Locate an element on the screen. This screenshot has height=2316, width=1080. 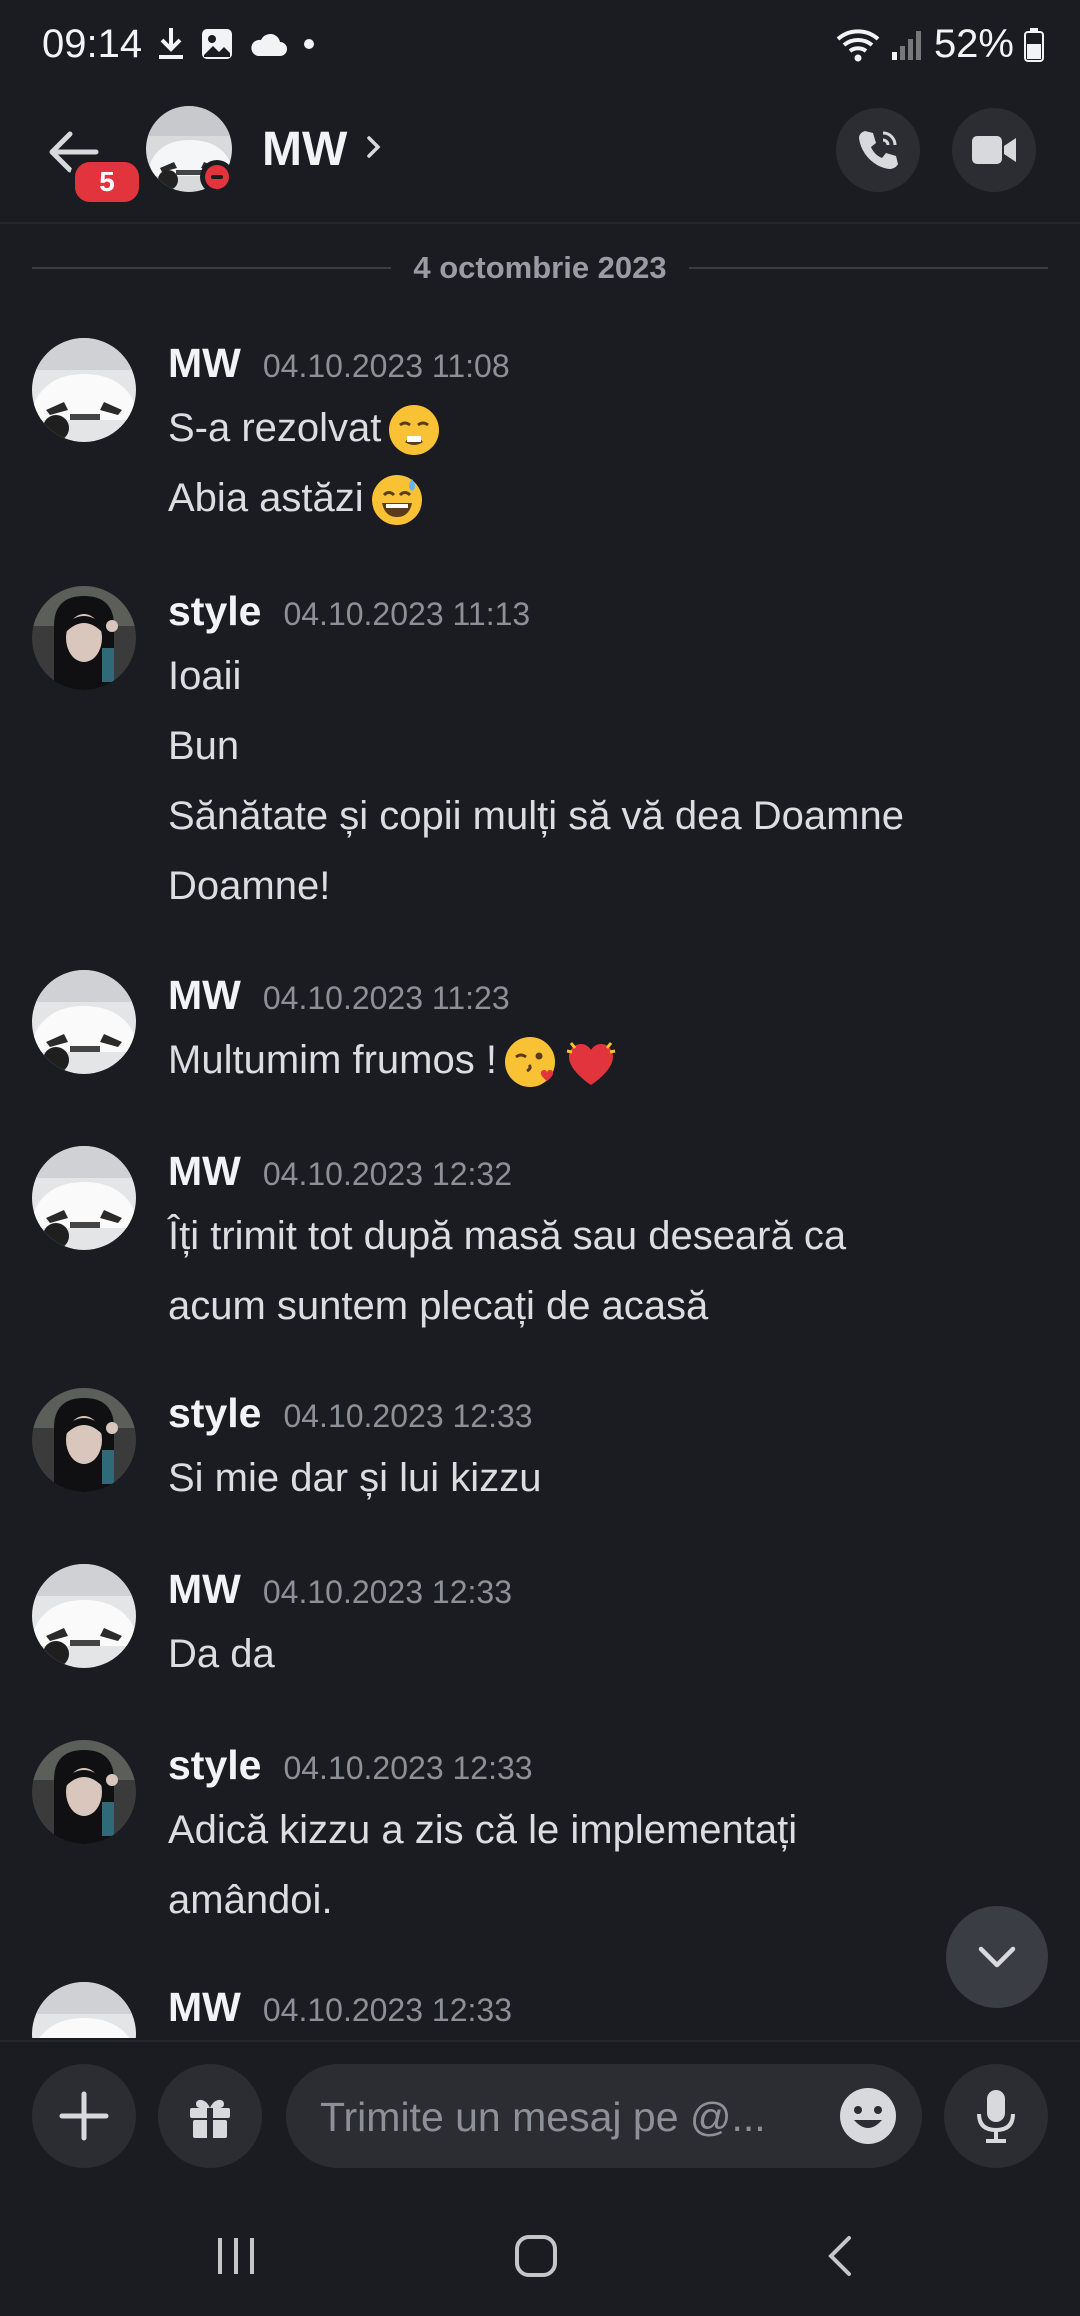
message-line: Bun is located at coordinates (204, 746).